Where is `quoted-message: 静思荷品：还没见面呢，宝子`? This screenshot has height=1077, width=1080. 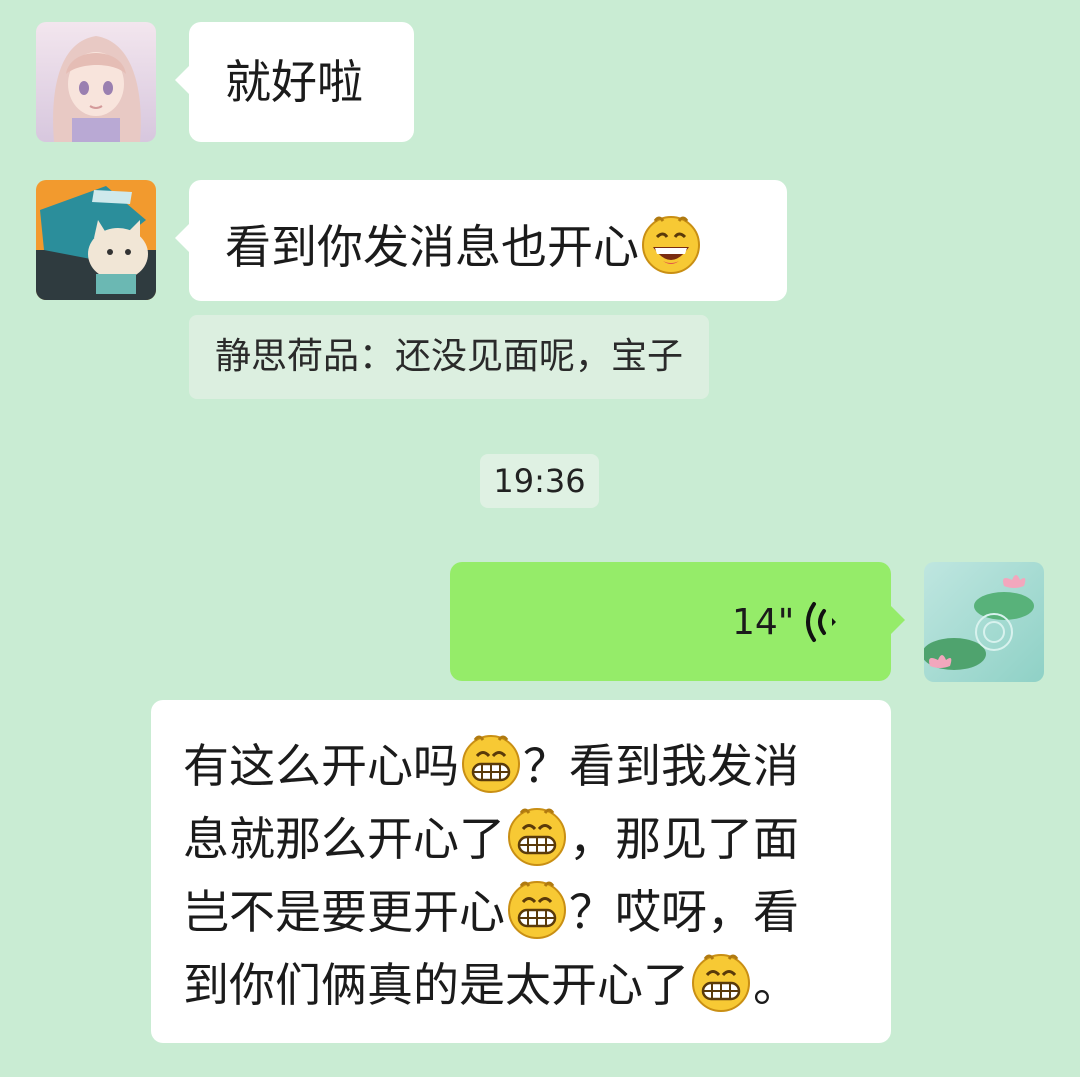
quoted-message: 静思荷品：还没见面呢，宝子 is located at coordinates (449, 357).